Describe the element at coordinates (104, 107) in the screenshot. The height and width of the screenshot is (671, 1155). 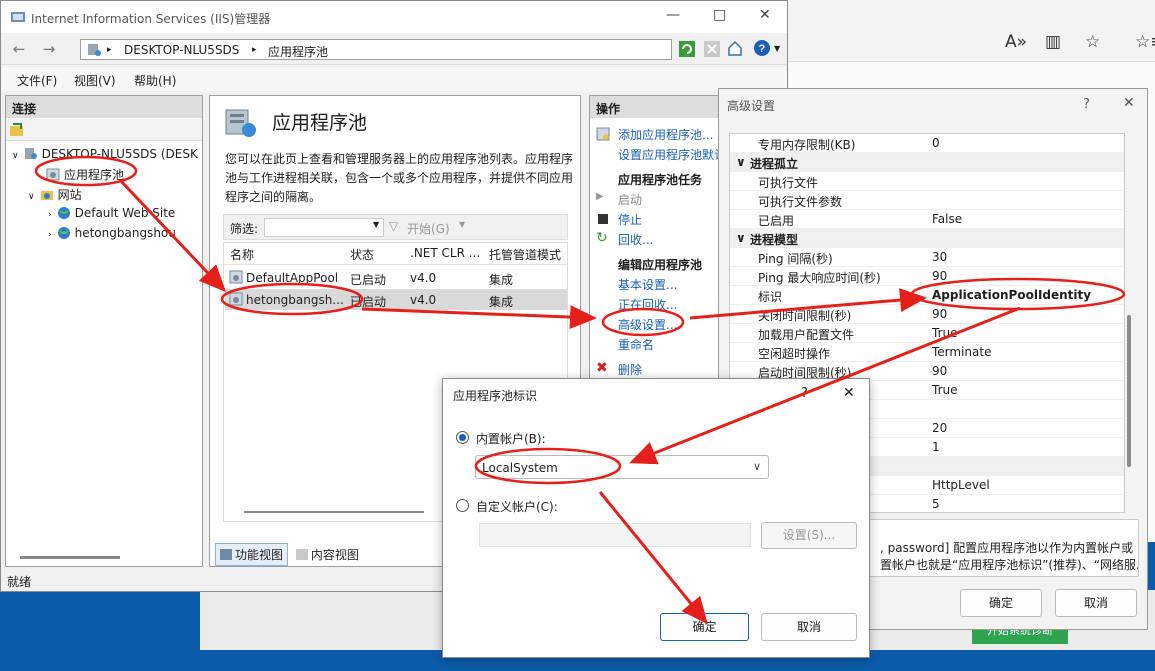
I see `connections-header: 连接` at that location.